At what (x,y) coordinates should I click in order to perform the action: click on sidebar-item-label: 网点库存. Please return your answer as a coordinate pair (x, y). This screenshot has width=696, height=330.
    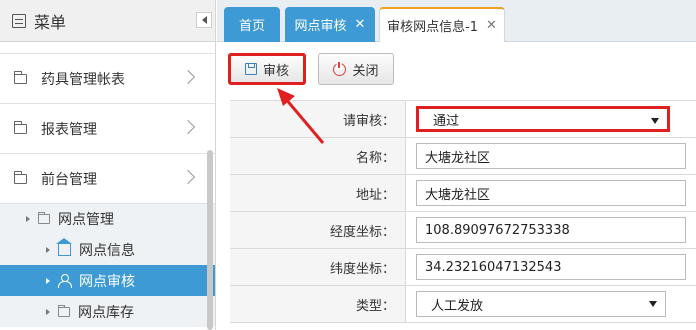
    Looking at the image, I should click on (106, 312).